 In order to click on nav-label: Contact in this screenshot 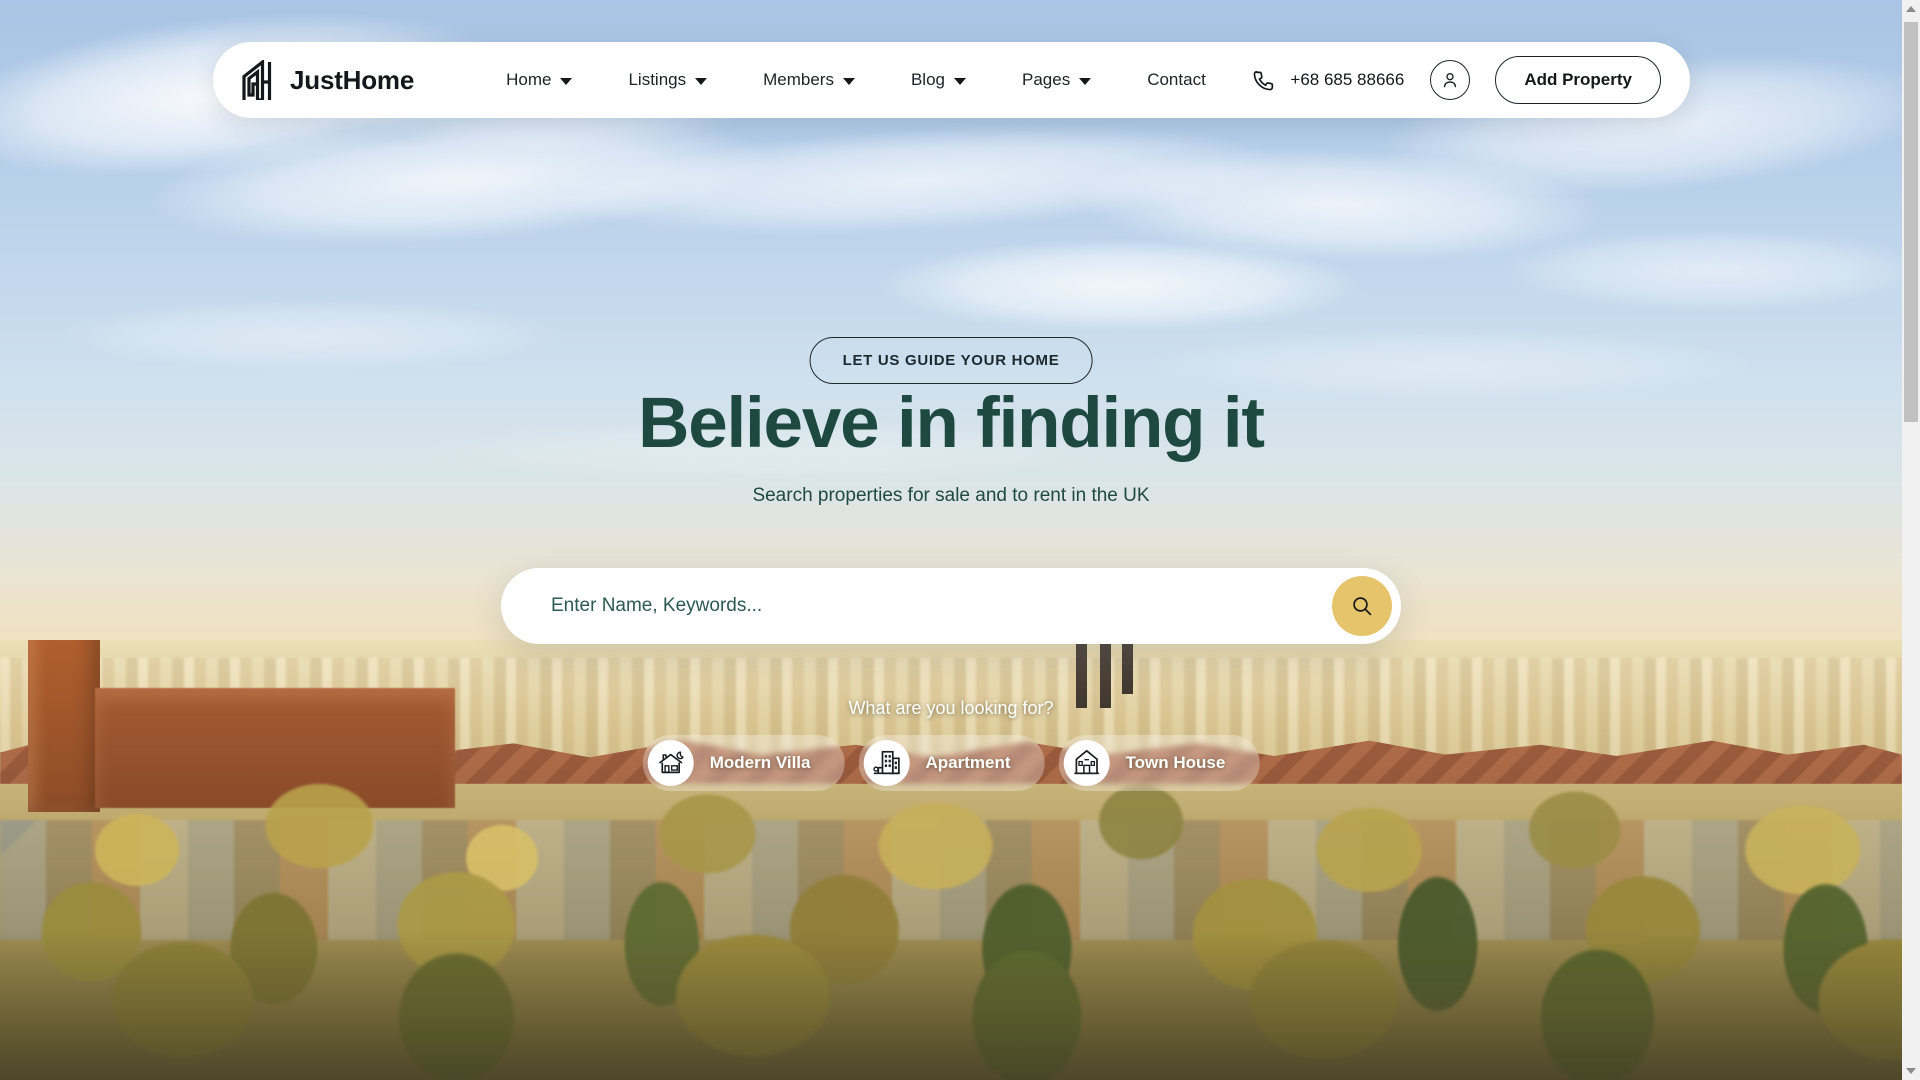, I will do `click(1176, 79)`.